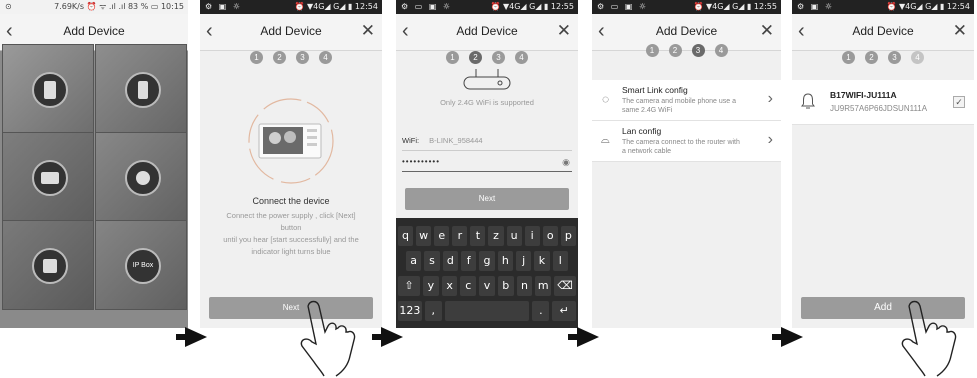 This screenshot has height=378, width=977. Describe the element at coordinates (291, 251) in the screenshot. I see `instruction-line: indicator light turns blue` at that location.